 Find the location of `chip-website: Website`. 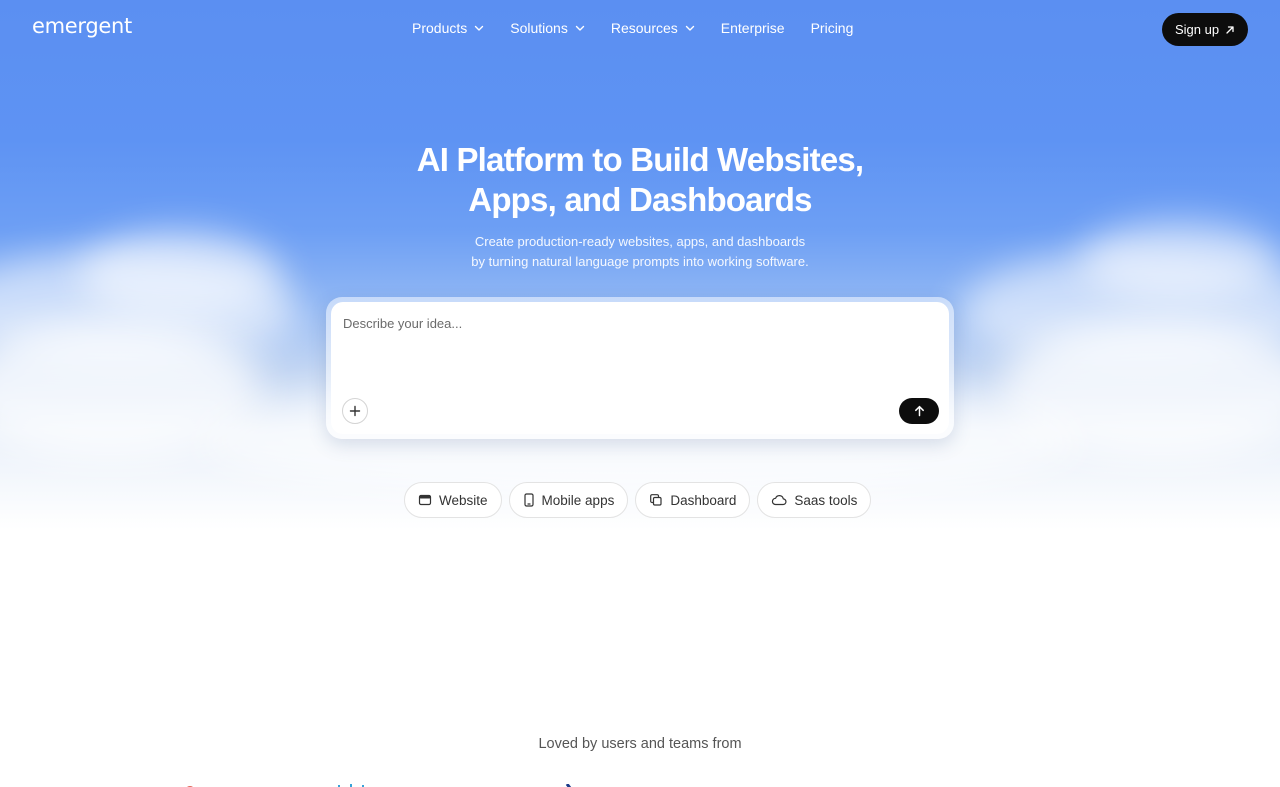

chip-website: Website is located at coordinates (453, 500).